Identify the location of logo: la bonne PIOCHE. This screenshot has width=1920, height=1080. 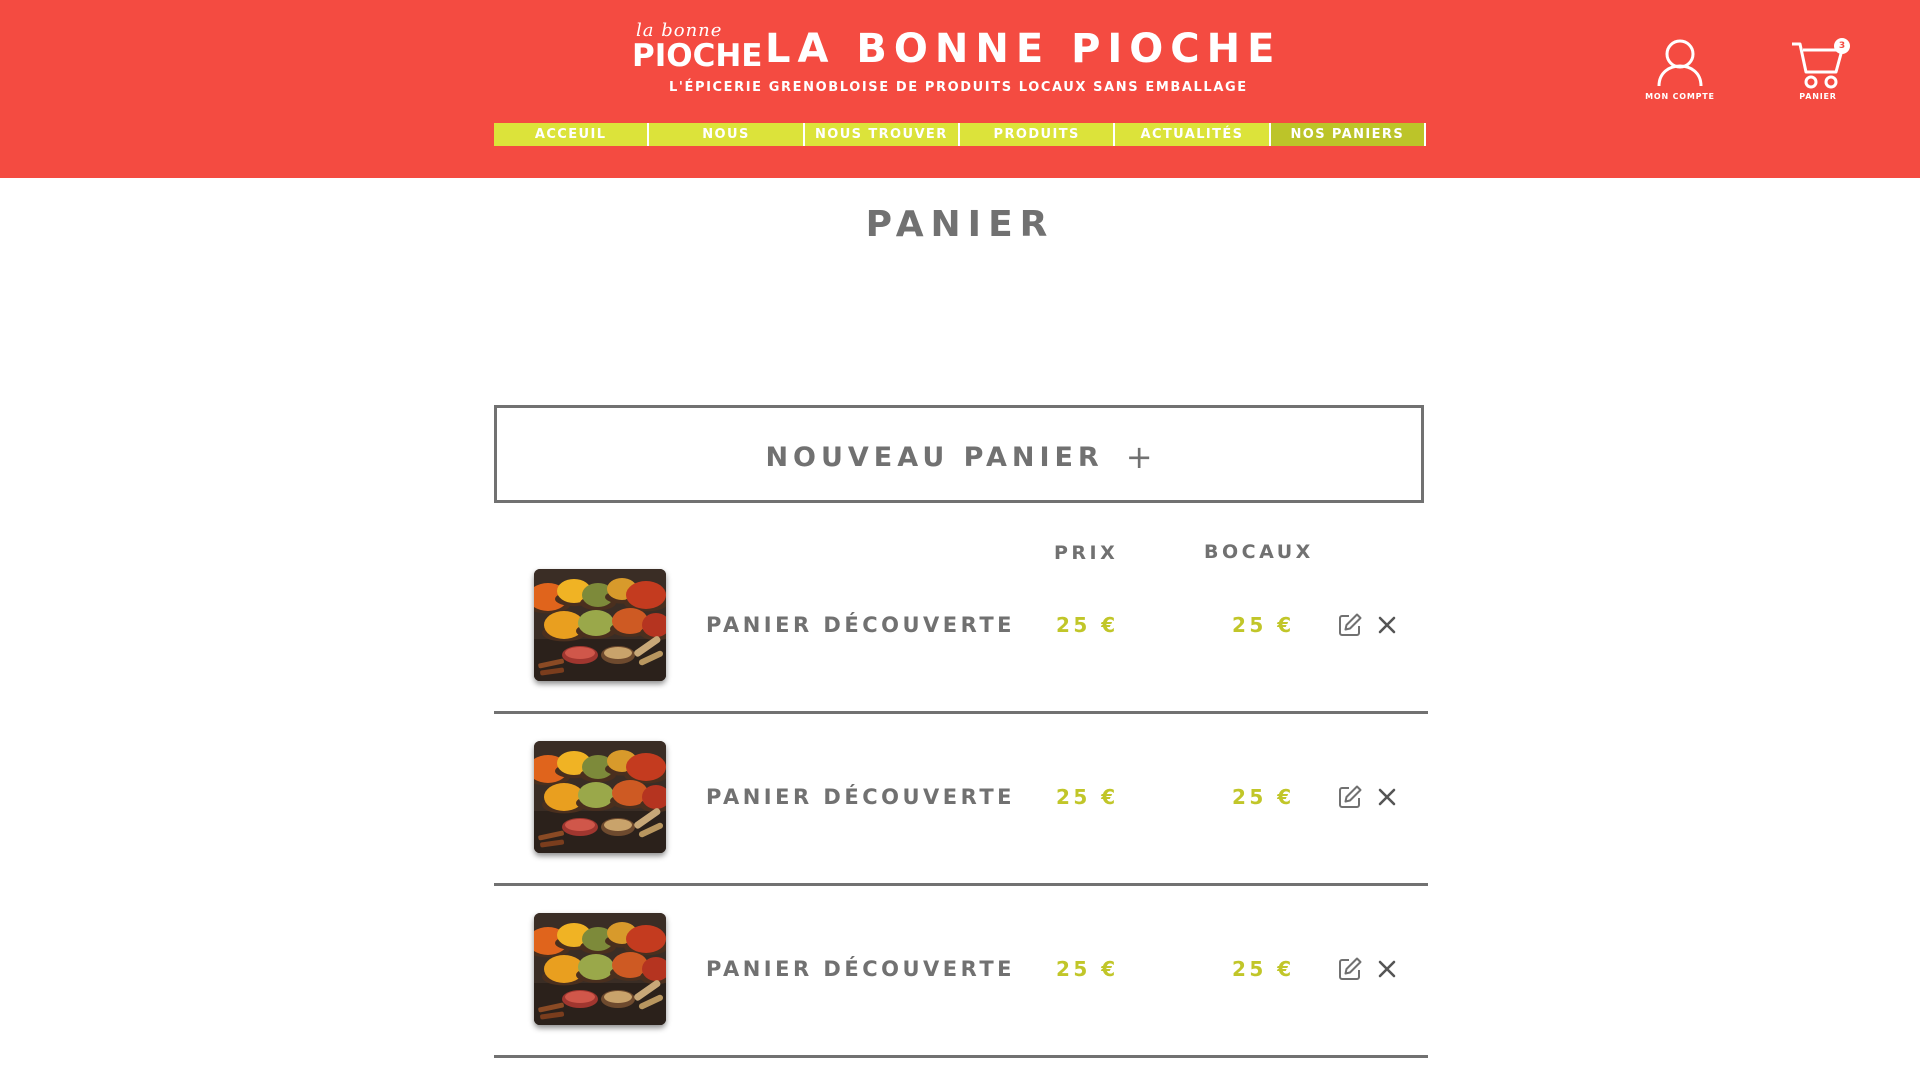
(697, 47).